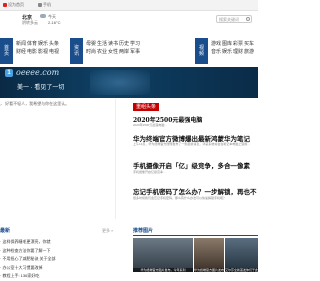 This screenshot has width=320, height=281. I want to click on headline-tag: 重组头条, so click(146, 107).